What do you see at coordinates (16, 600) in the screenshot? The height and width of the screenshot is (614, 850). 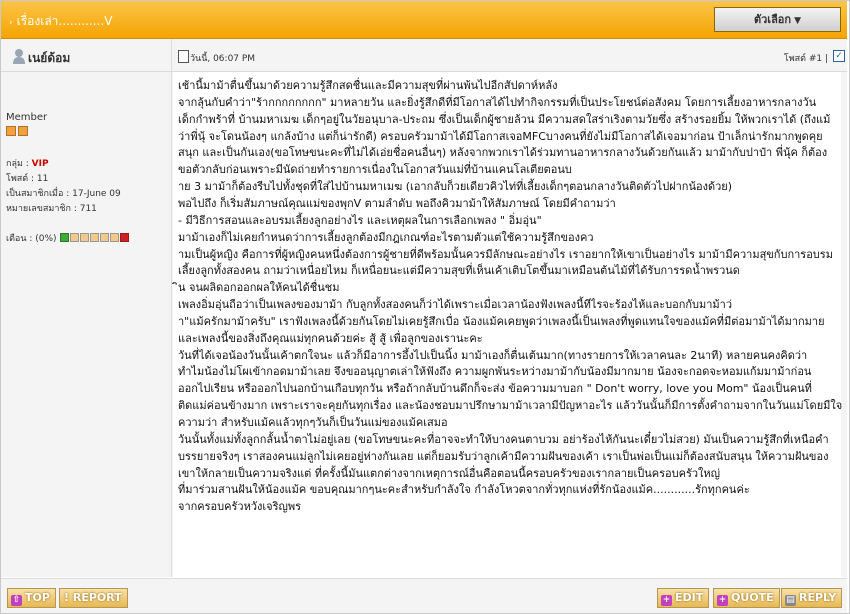 I see `arrow-up-icon: ⇧` at bounding box center [16, 600].